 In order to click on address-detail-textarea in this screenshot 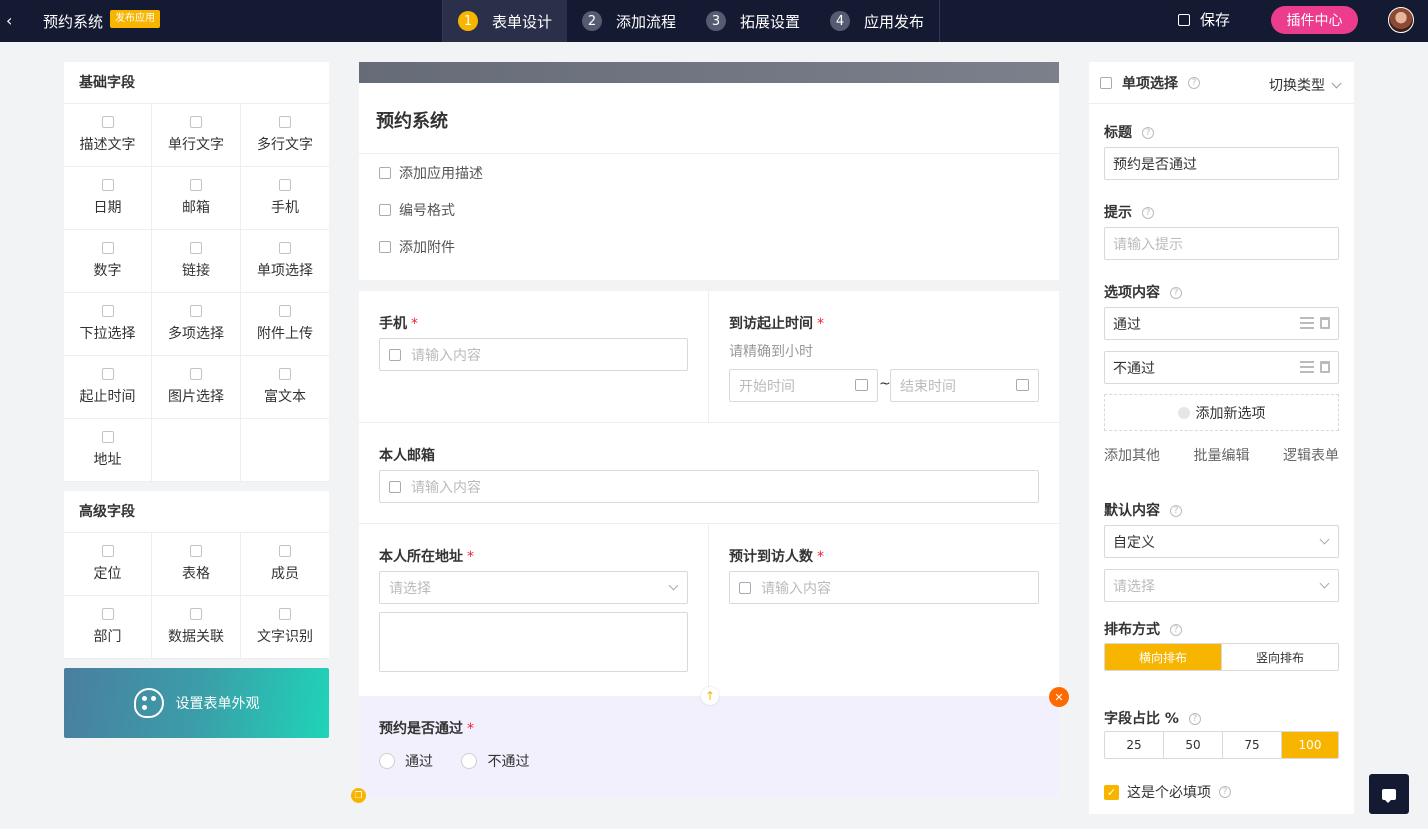, I will do `click(533, 642)`.